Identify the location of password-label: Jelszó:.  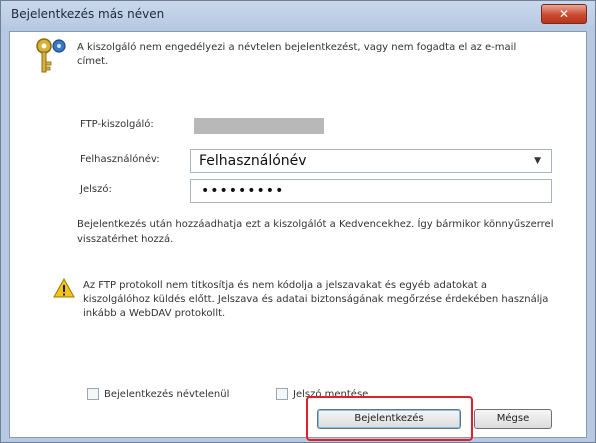
(96, 189).